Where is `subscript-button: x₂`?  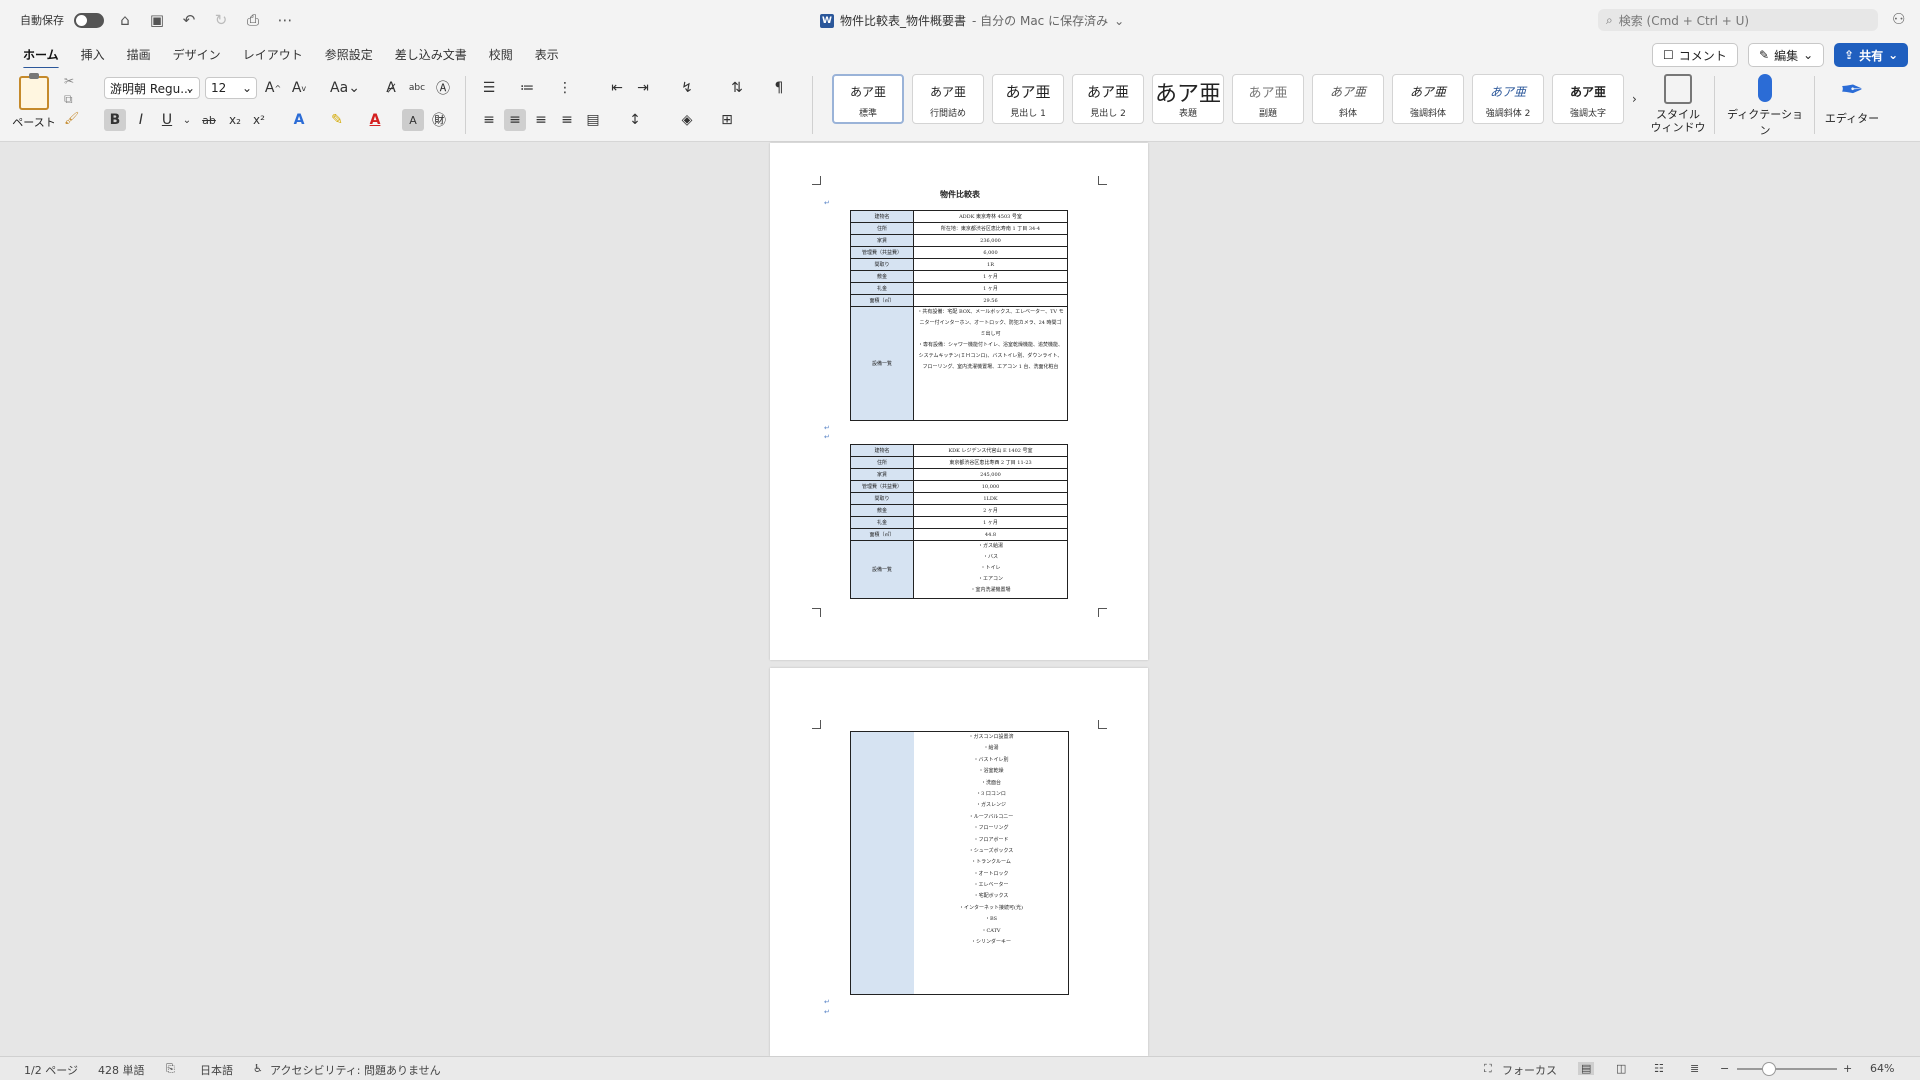 subscript-button: x₂ is located at coordinates (235, 120).